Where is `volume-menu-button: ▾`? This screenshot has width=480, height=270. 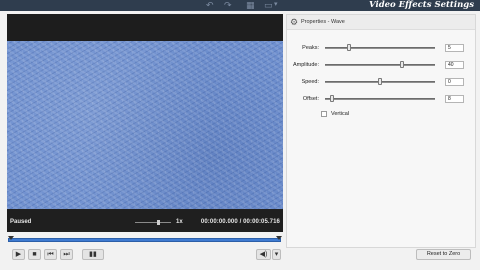 volume-menu-button: ▾ is located at coordinates (276, 254).